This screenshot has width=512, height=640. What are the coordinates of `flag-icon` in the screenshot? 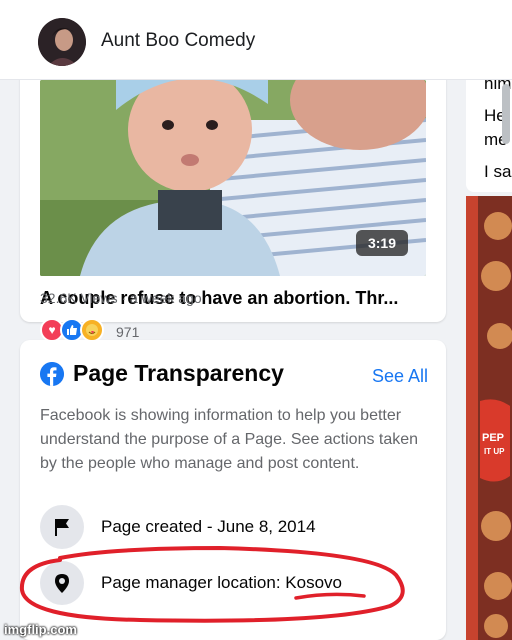 It's located at (62, 527).